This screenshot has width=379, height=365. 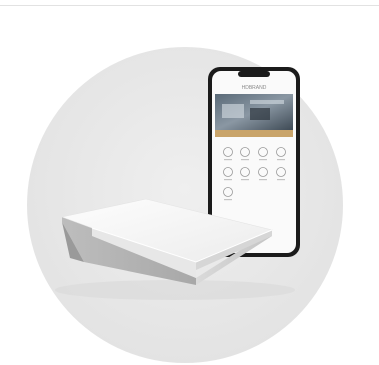 What do you see at coordinates (254, 88) in the screenshot?
I see `phone-brand-text: HDBRAND` at bounding box center [254, 88].